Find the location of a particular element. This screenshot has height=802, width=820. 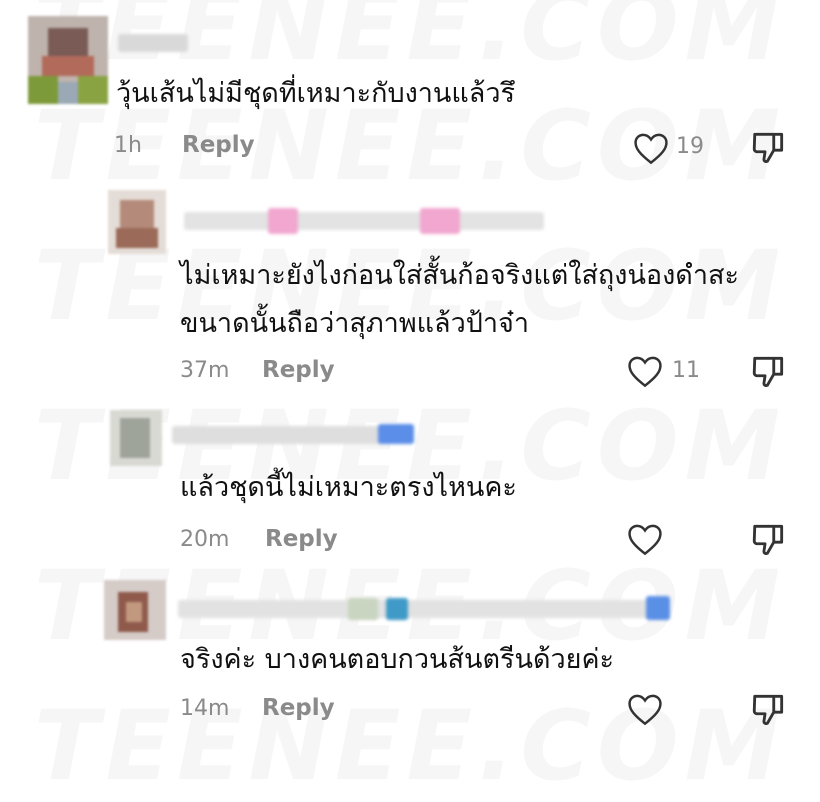

comment-time: 1h is located at coordinates (128, 145).